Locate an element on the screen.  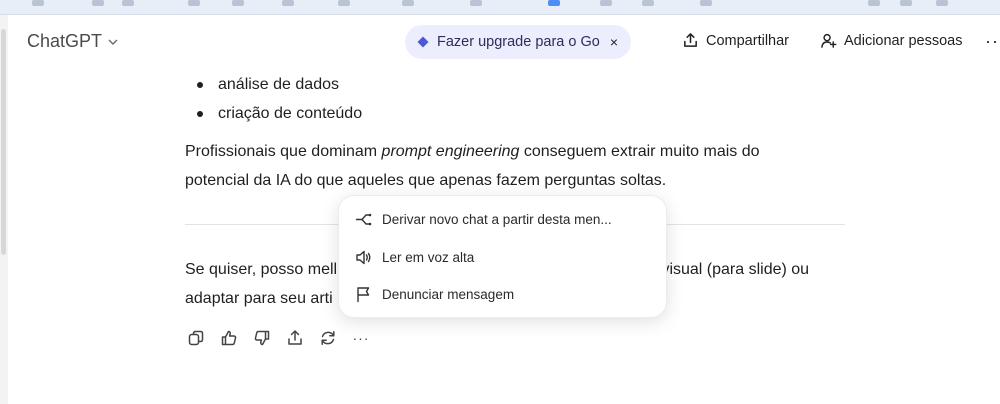
thumbs-down-icon is located at coordinates (262, 338).